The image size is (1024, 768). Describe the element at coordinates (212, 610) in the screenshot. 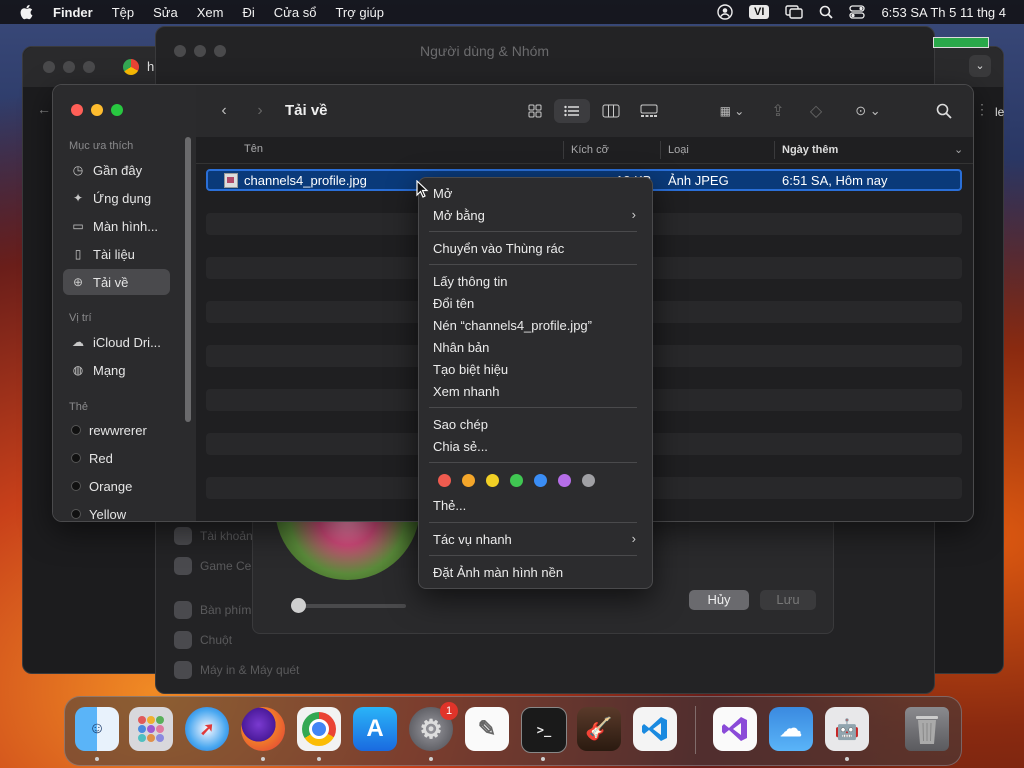

I see `settings-item-keyboard: Bàn phím` at that location.